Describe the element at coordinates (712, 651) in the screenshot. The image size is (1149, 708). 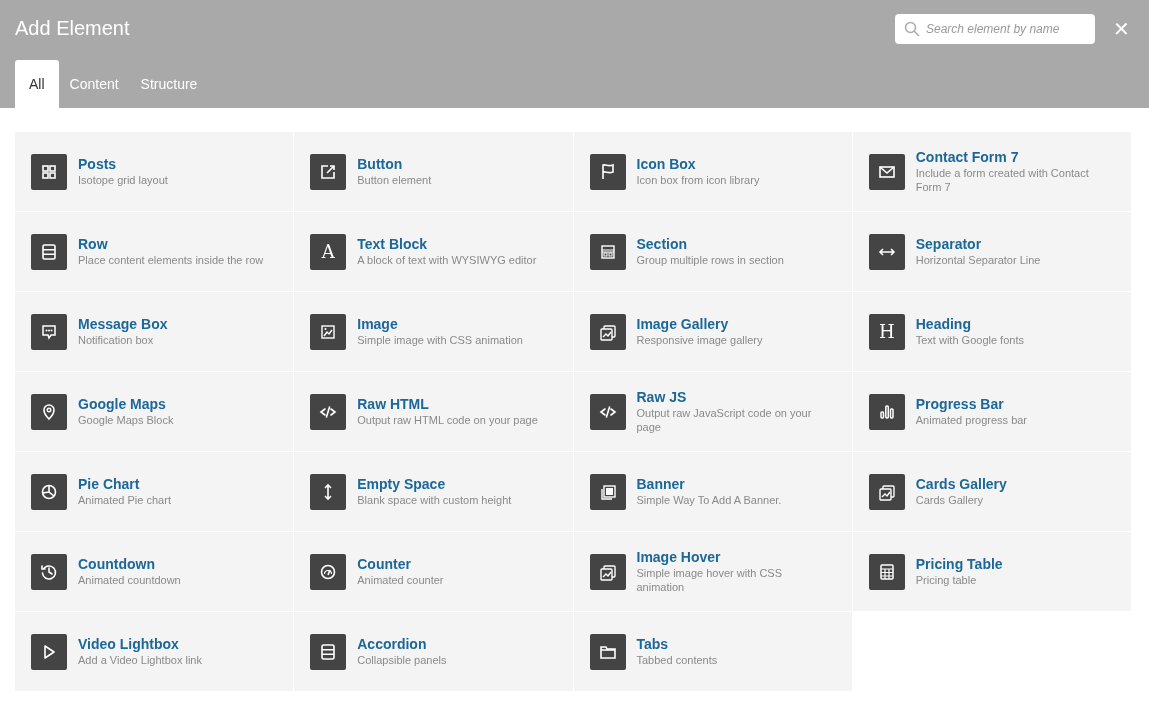
I see `element-card: Tabs Tabbed contents` at that location.